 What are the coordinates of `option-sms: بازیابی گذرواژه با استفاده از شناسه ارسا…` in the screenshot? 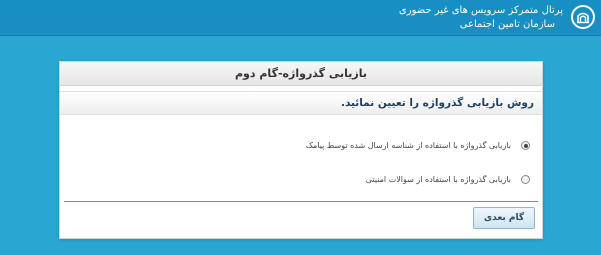 It's located at (418, 145).